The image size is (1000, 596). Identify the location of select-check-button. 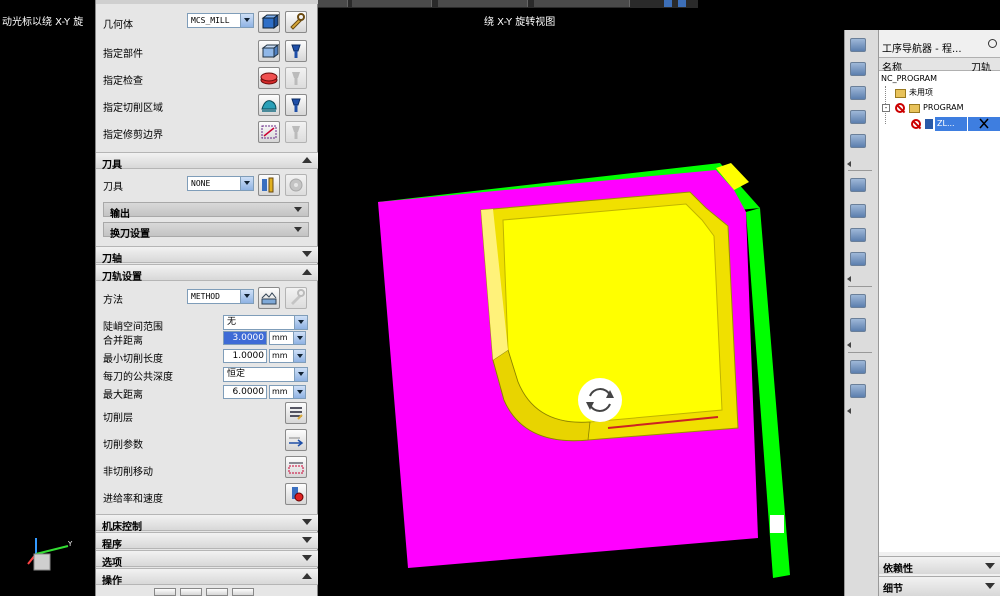
(269, 78).